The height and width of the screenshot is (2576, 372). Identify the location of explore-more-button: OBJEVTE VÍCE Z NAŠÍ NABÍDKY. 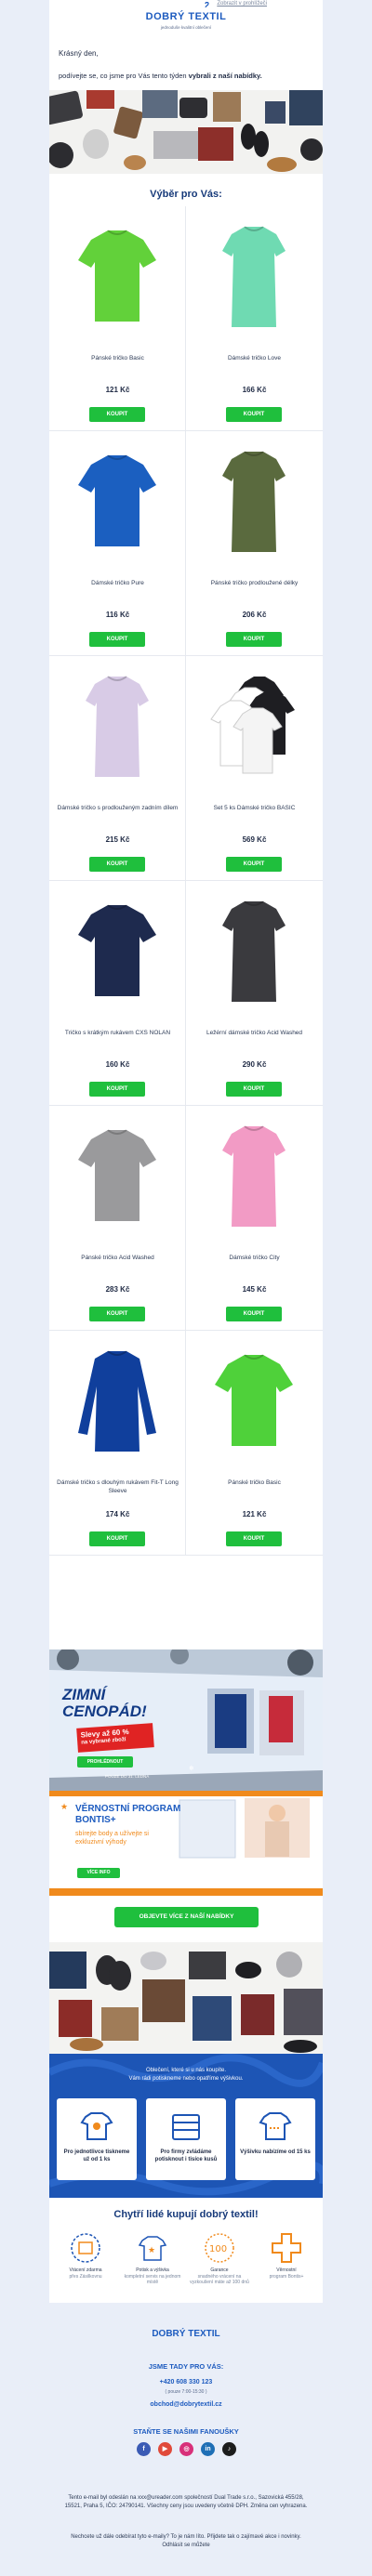
(186, 1917).